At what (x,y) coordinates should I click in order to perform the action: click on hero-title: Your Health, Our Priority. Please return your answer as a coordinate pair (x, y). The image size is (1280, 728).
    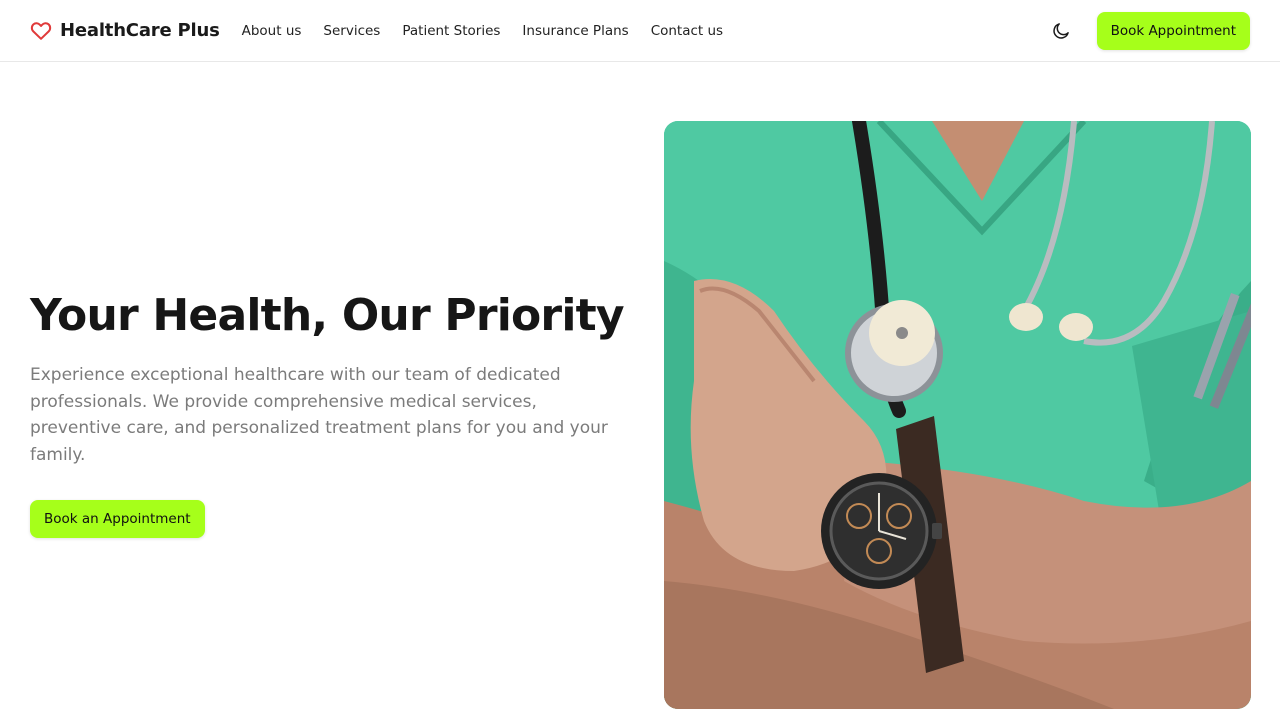
    Looking at the image, I should click on (327, 315).